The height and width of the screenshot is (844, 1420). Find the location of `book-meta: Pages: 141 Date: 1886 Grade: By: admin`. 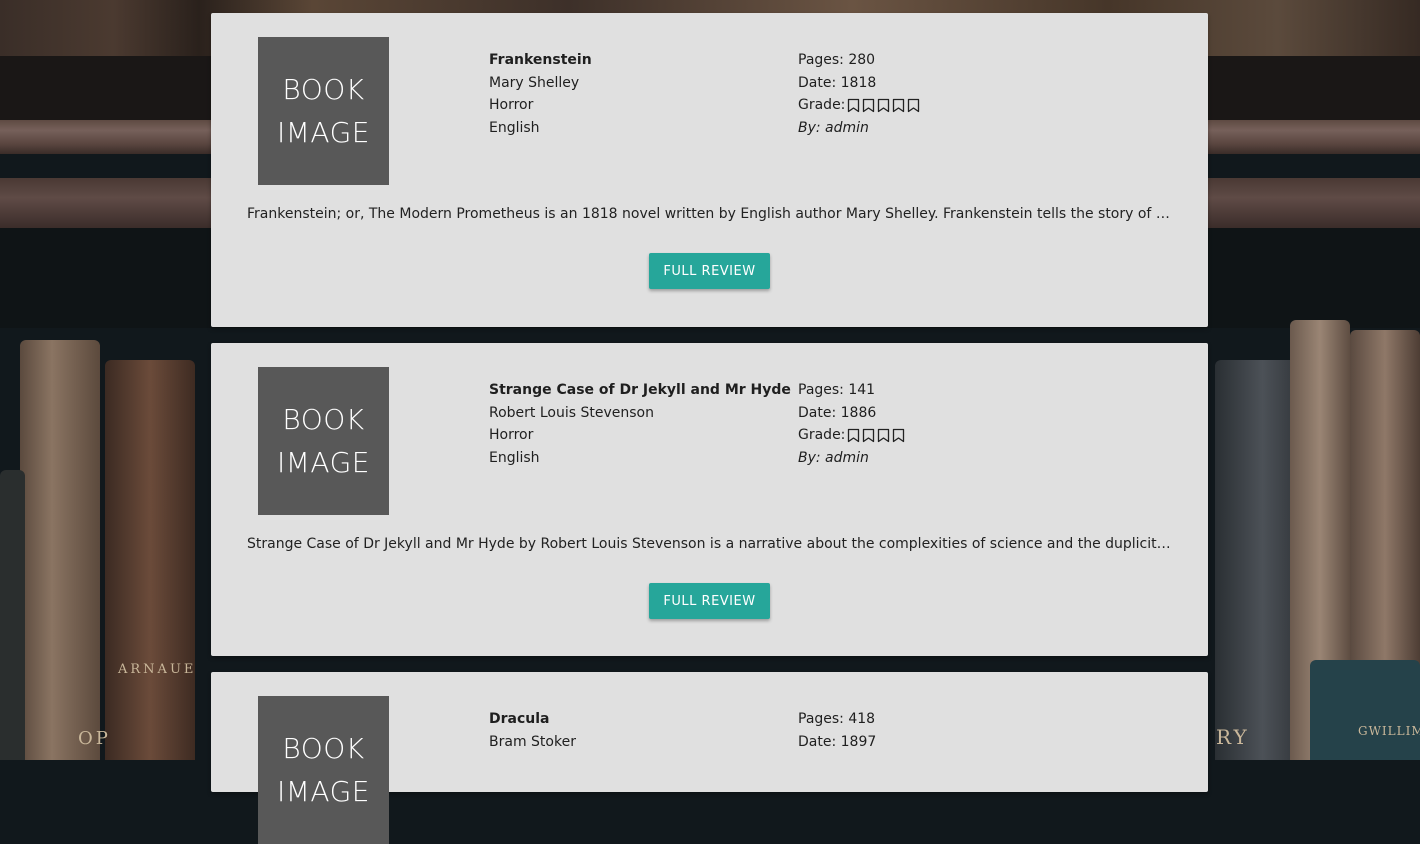

book-meta: Pages: 141 Date: 1886 Grade: By: admin is located at coordinates (851, 424).